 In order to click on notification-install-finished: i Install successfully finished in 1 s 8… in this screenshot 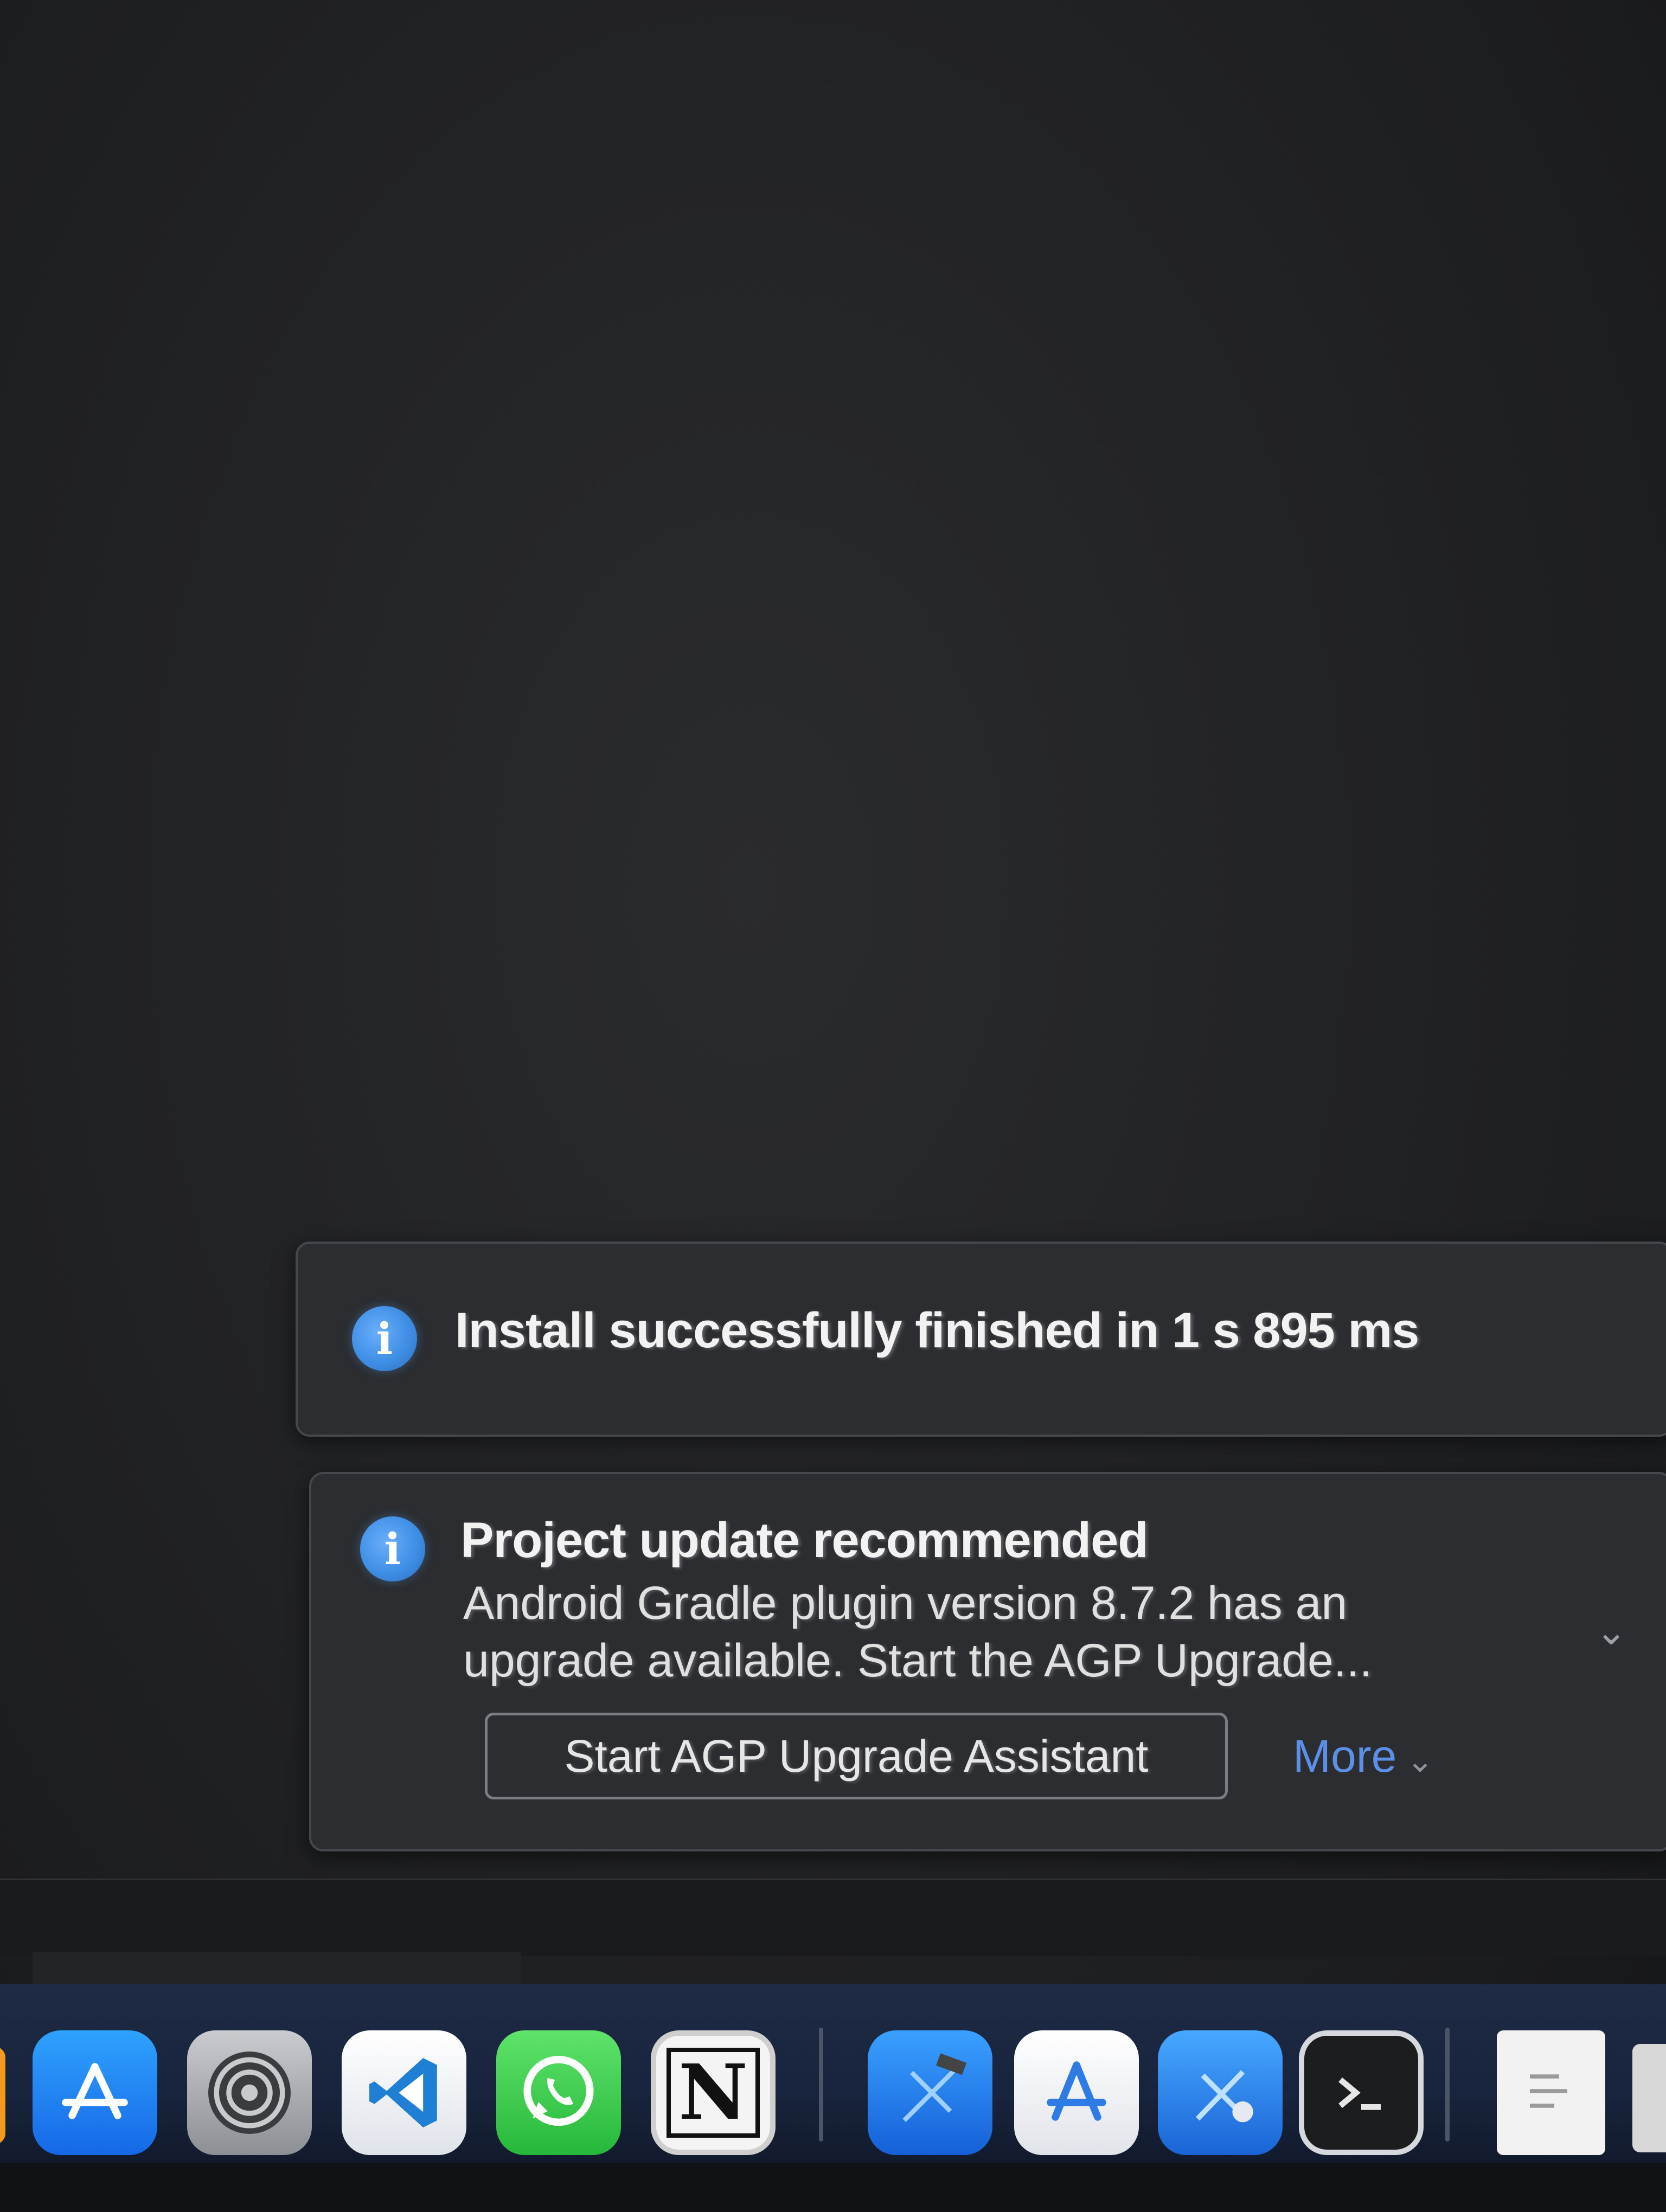, I will do `click(981, 1339)`.